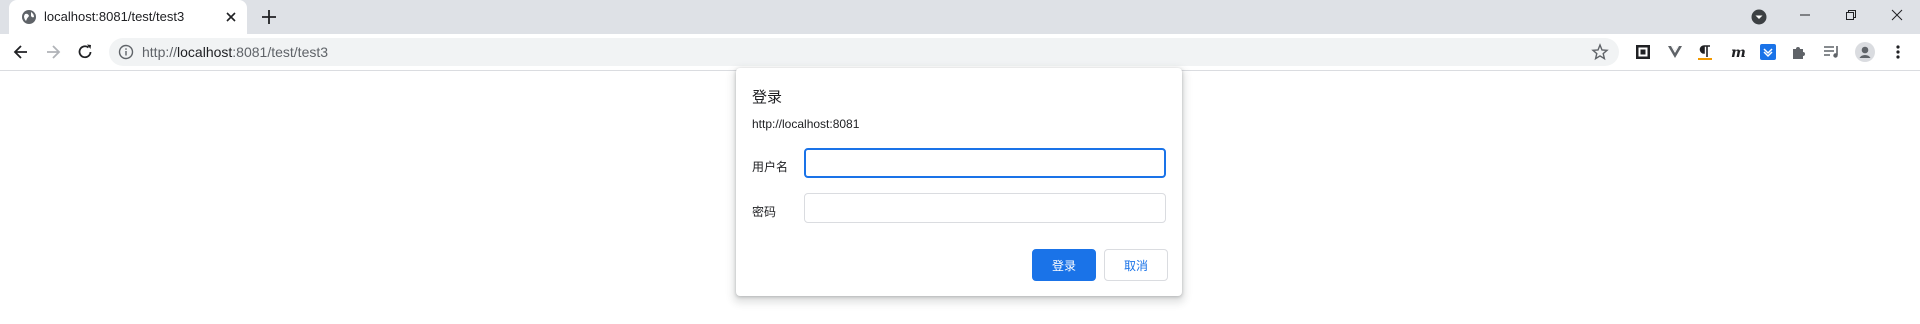 The width and height of the screenshot is (1920, 324). What do you see at coordinates (1799, 52) in the screenshot?
I see `puzzle-icon` at bounding box center [1799, 52].